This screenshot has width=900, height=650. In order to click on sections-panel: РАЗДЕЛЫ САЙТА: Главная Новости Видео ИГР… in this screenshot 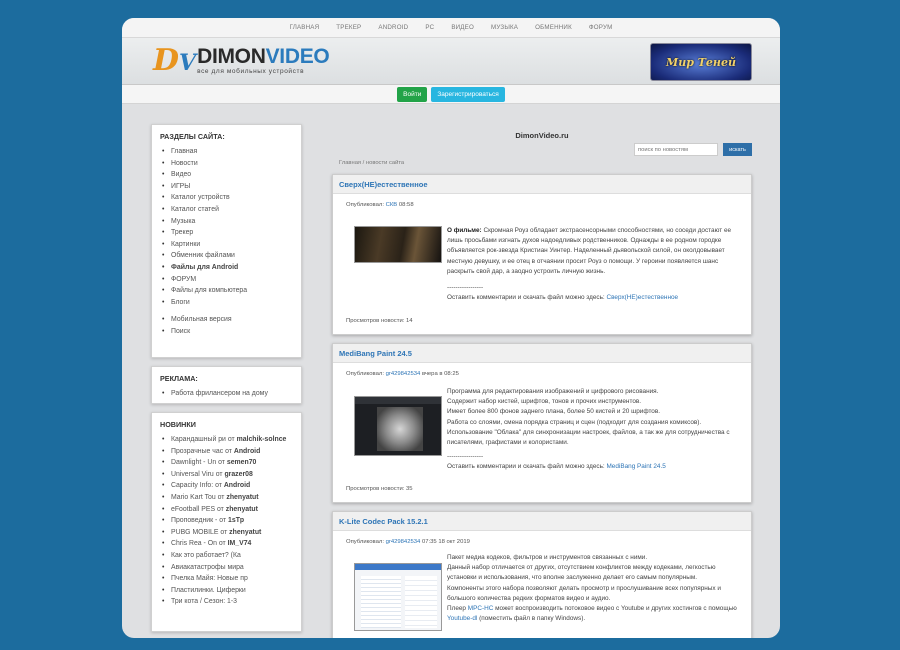, I will do `click(226, 241)`.